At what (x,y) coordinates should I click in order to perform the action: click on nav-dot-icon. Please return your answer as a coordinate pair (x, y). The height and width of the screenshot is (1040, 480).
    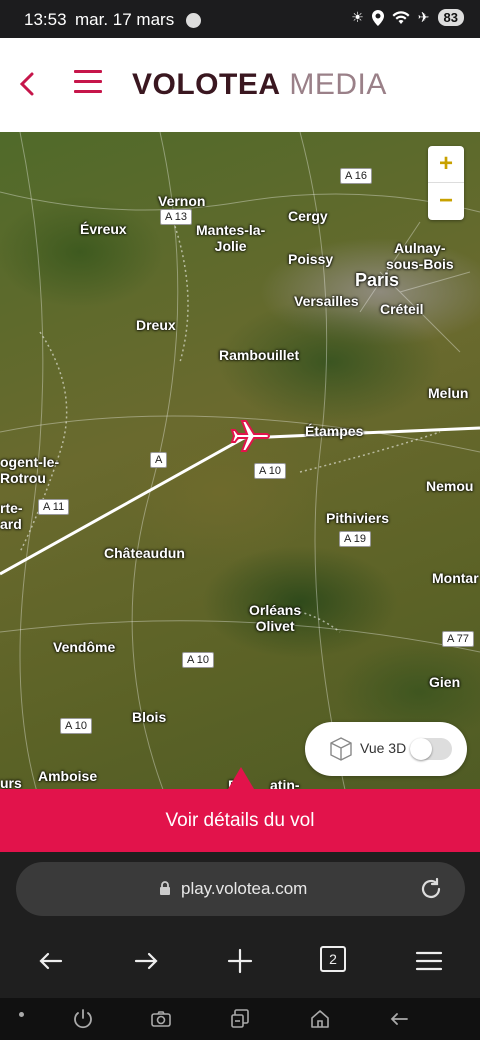
    Looking at the image, I should click on (21, 1014).